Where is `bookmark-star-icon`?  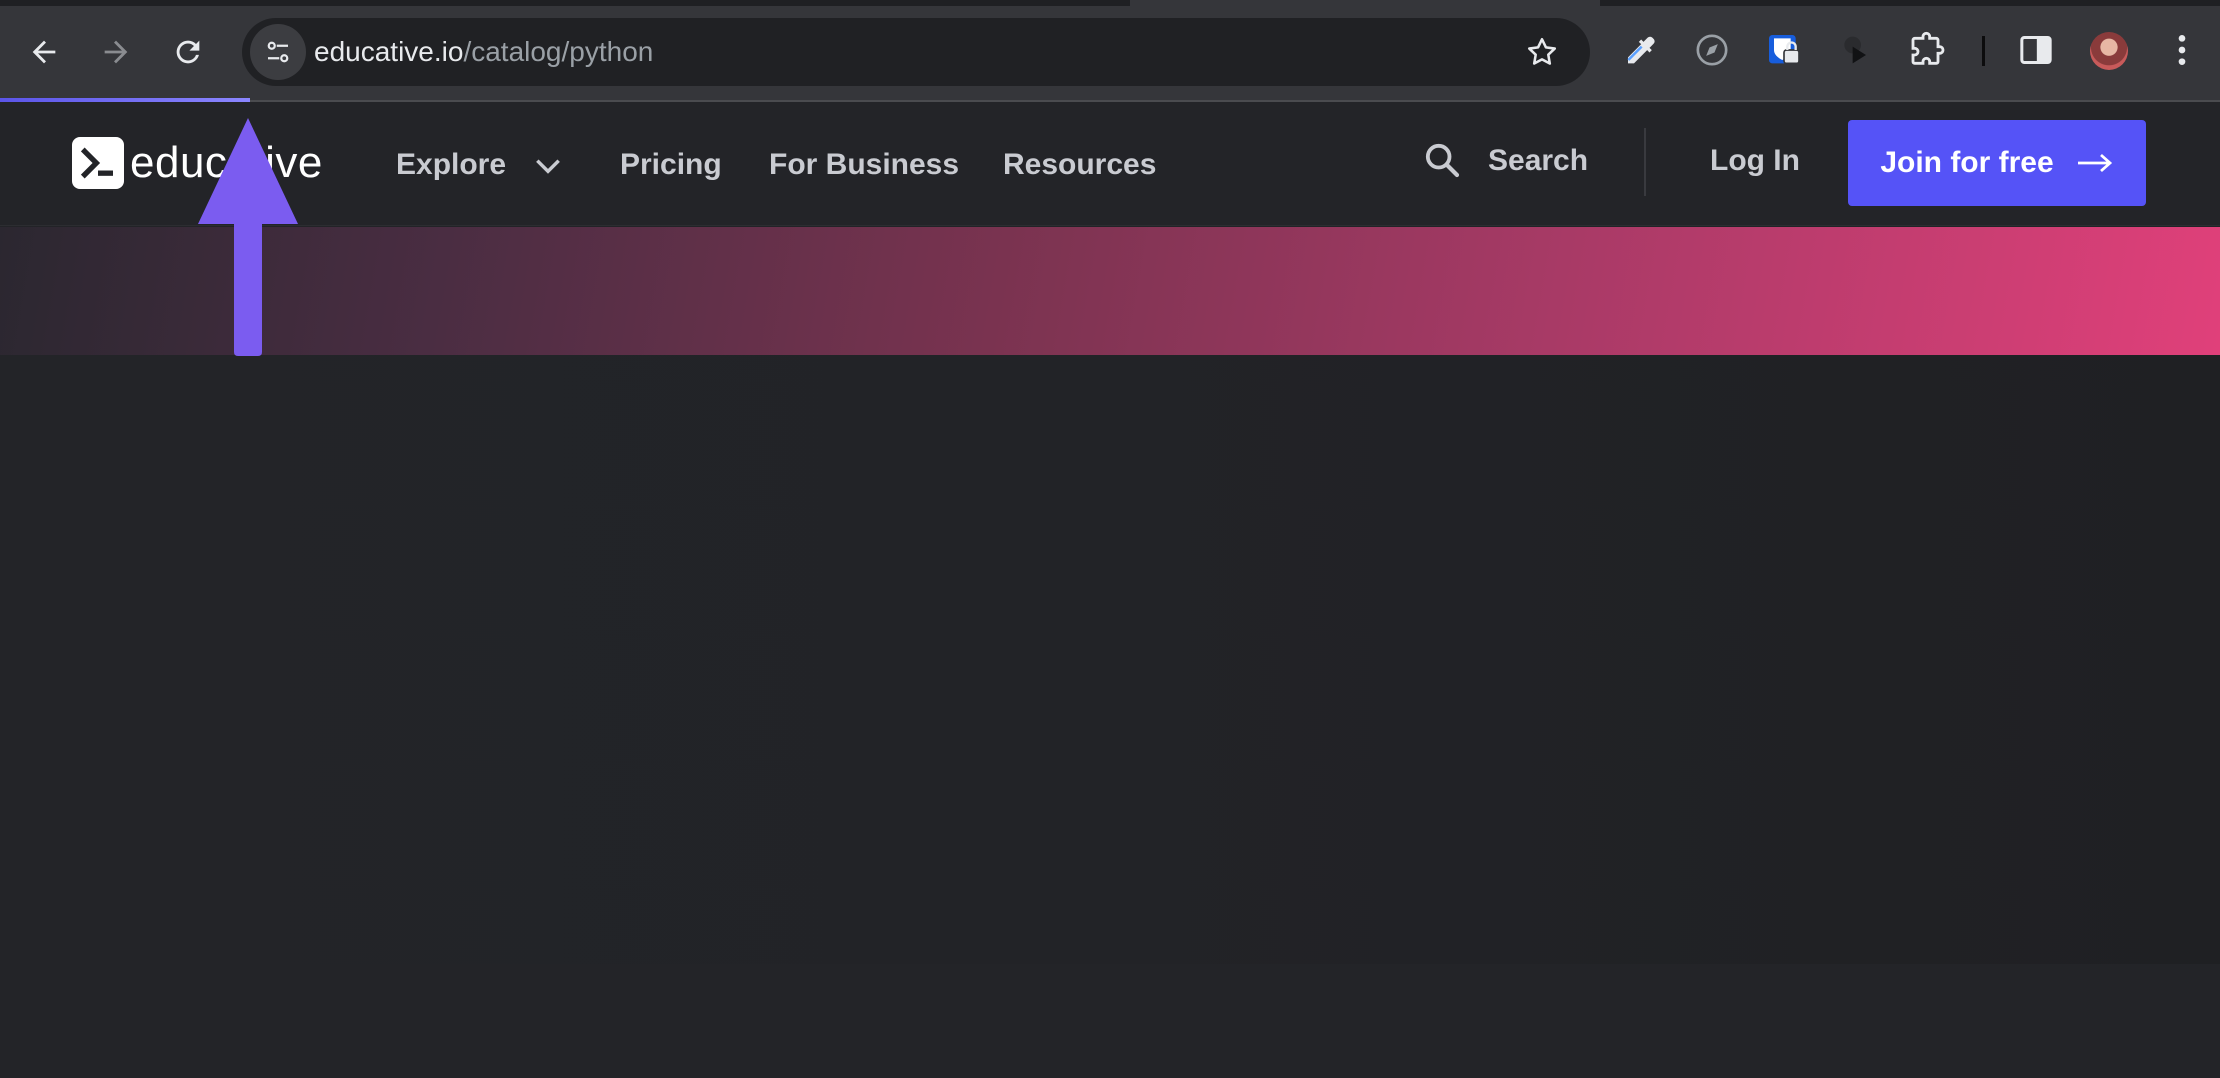 bookmark-star-icon is located at coordinates (1542, 51).